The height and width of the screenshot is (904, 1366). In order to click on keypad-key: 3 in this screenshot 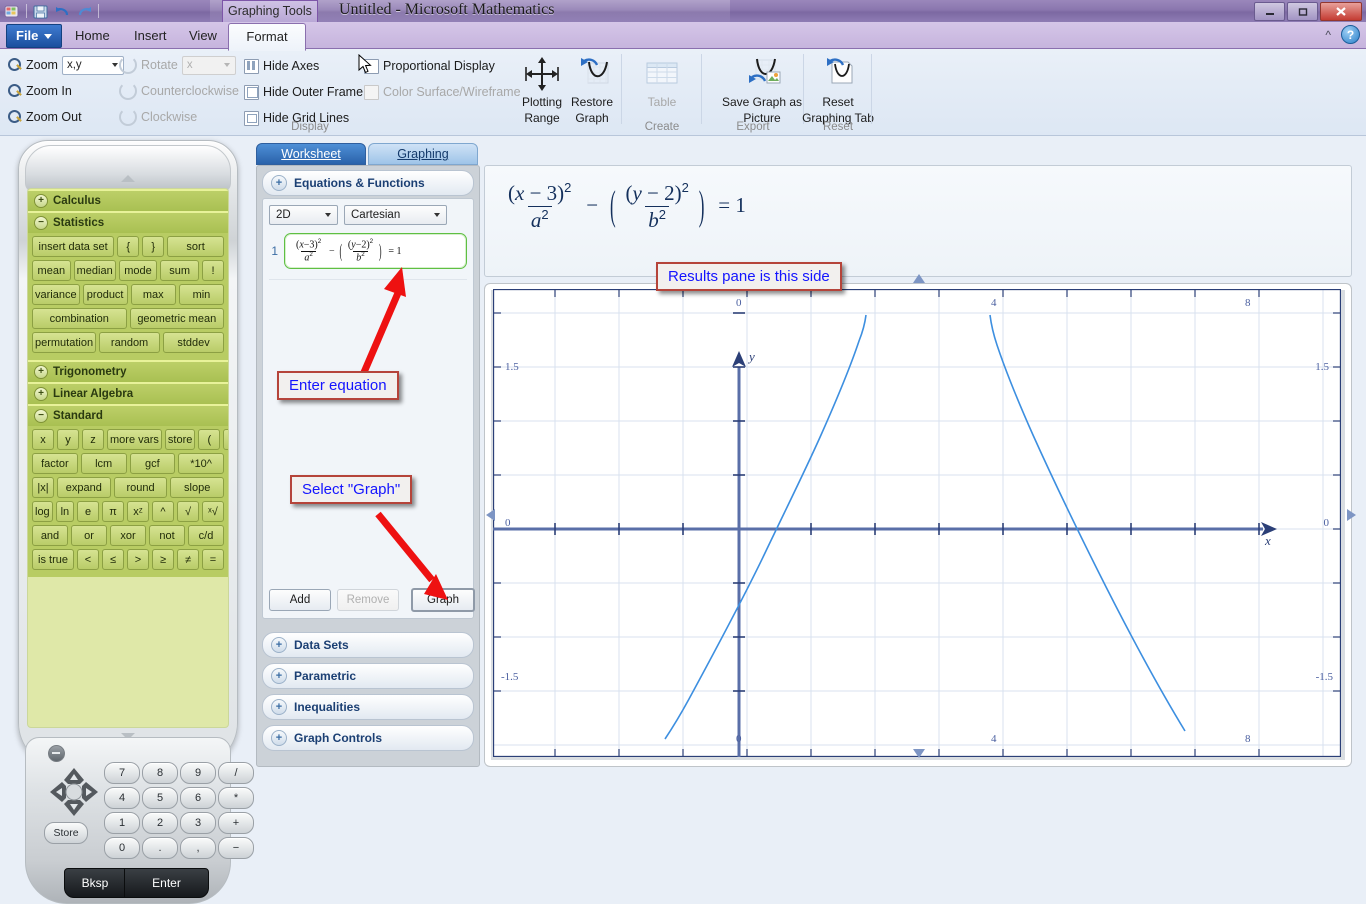, I will do `click(198, 823)`.